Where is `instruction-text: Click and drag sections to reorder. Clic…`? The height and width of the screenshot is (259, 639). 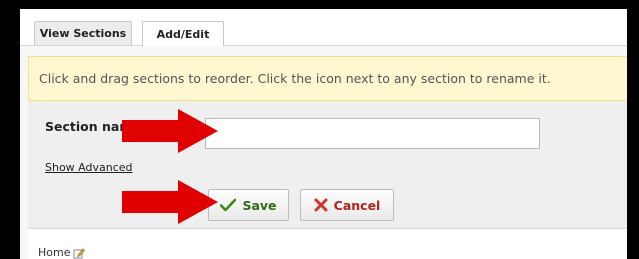
instruction-text: Click and drag sections to reorder. Clic… is located at coordinates (295, 78).